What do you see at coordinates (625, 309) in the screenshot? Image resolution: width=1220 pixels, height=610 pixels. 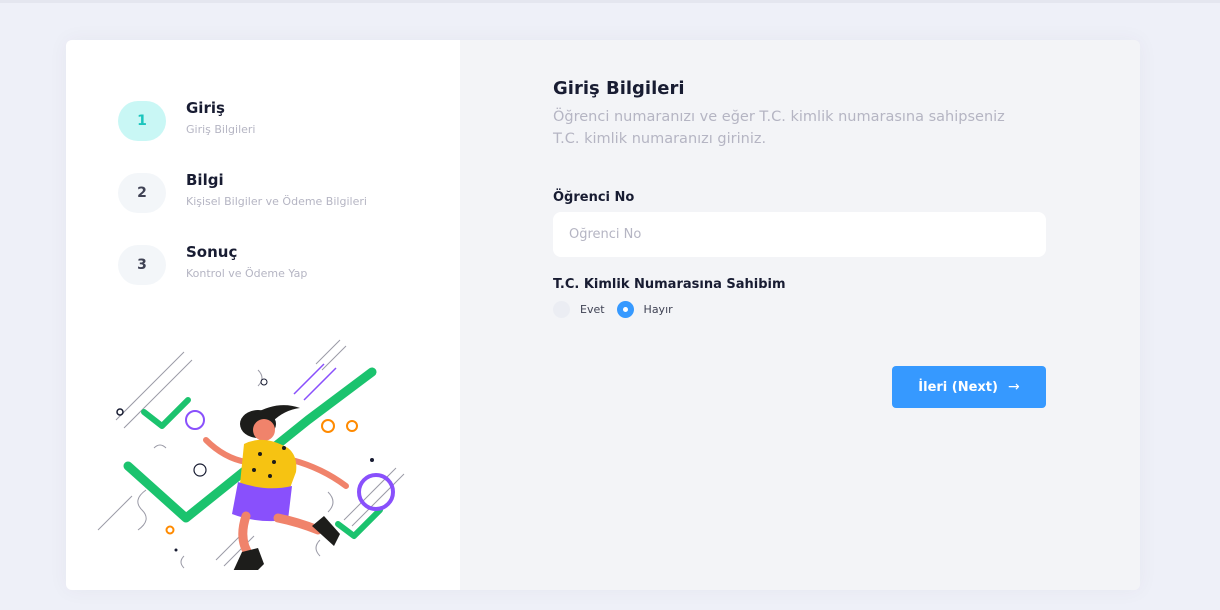 I see `radio-button-checked` at bounding box center [625, 309].